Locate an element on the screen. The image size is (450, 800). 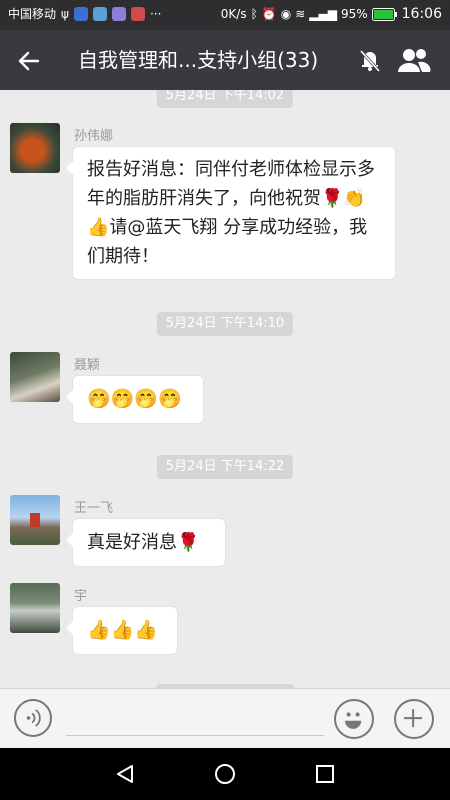
clock-time: 16:06 is located at coordinates (421, 14).